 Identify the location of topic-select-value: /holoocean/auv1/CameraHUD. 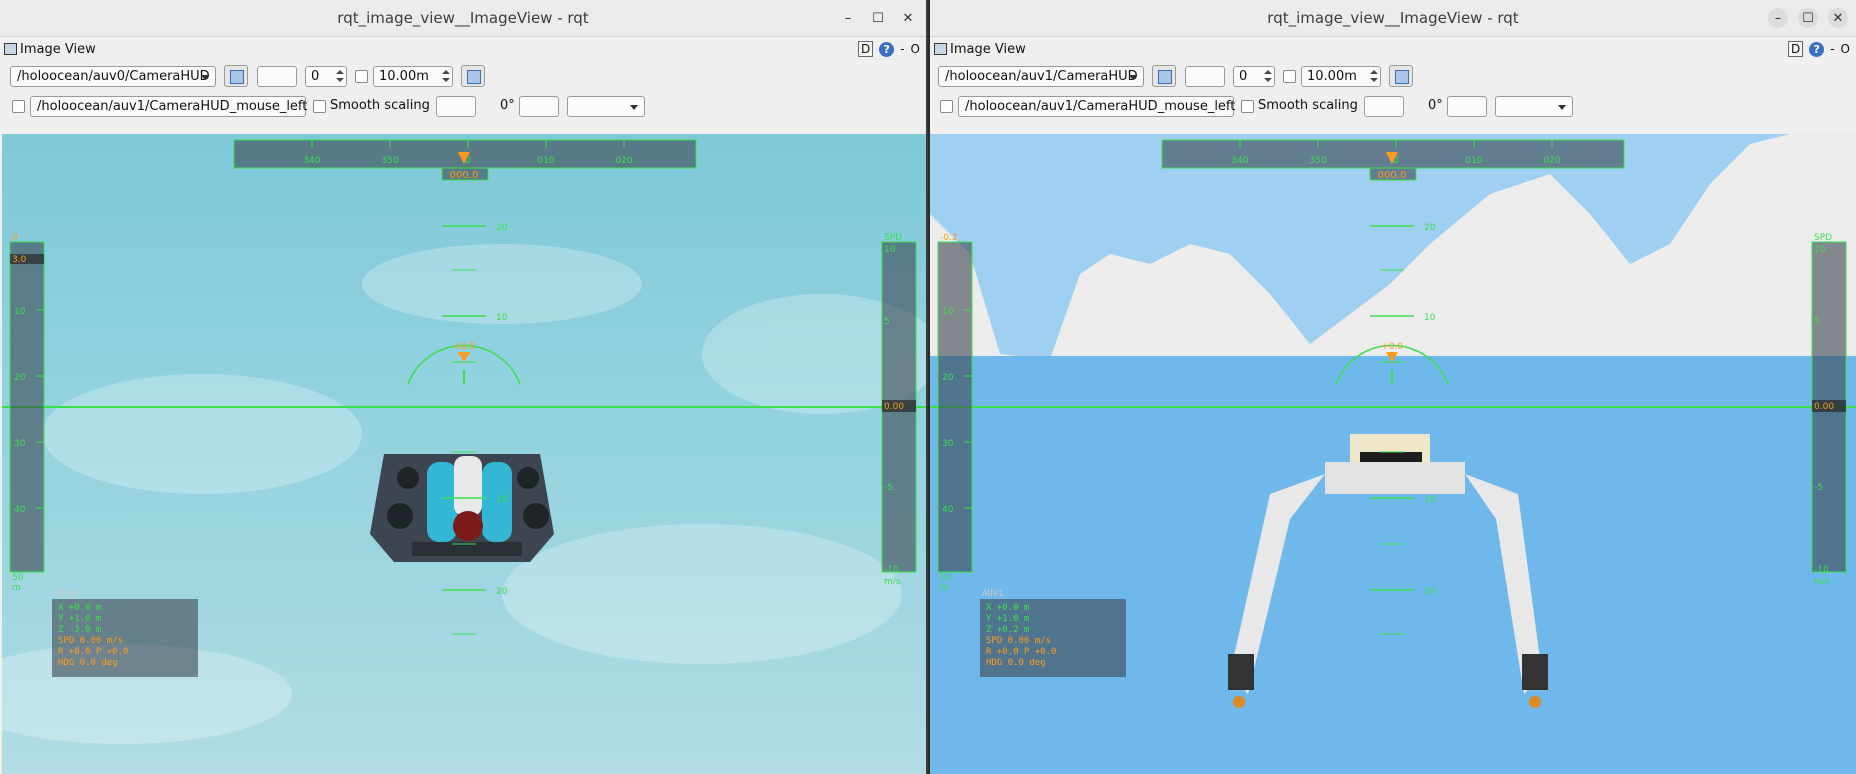
(1041, 76).